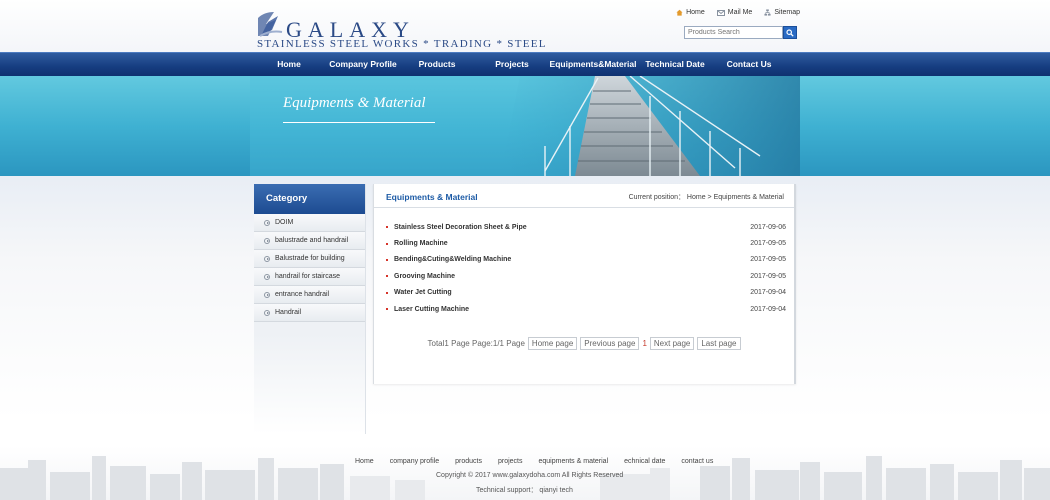  I want to click on toplink-sitemap: Sitemap, so click(782, 12).